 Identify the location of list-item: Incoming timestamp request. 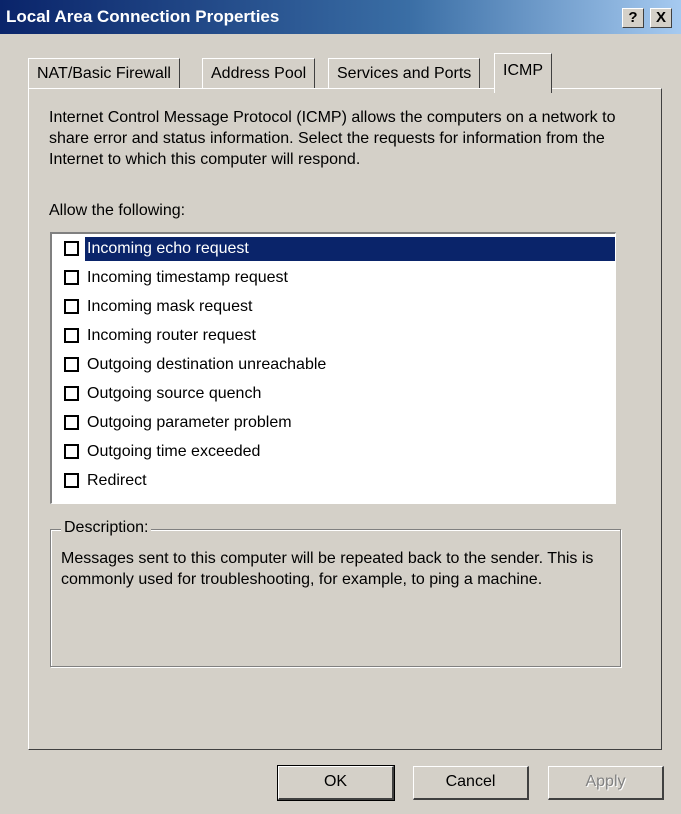
(333, 277).